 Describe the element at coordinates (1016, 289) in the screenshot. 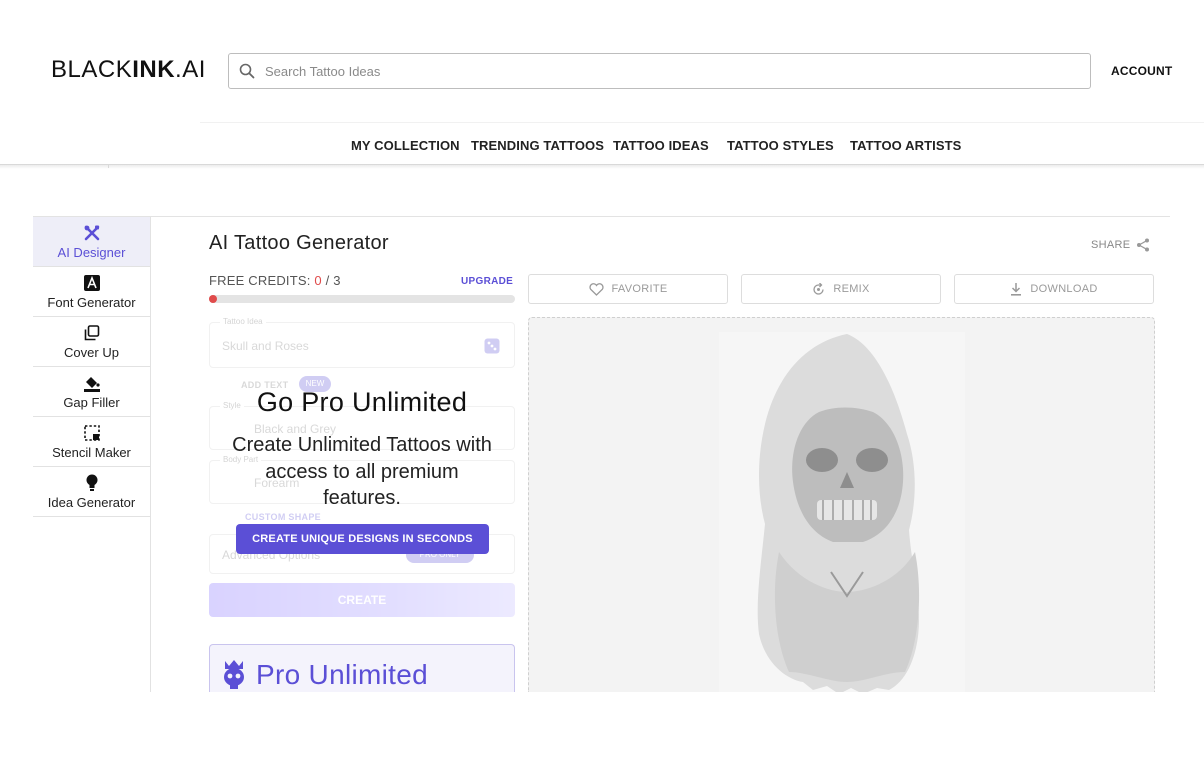

I see `download-icon` at that location.